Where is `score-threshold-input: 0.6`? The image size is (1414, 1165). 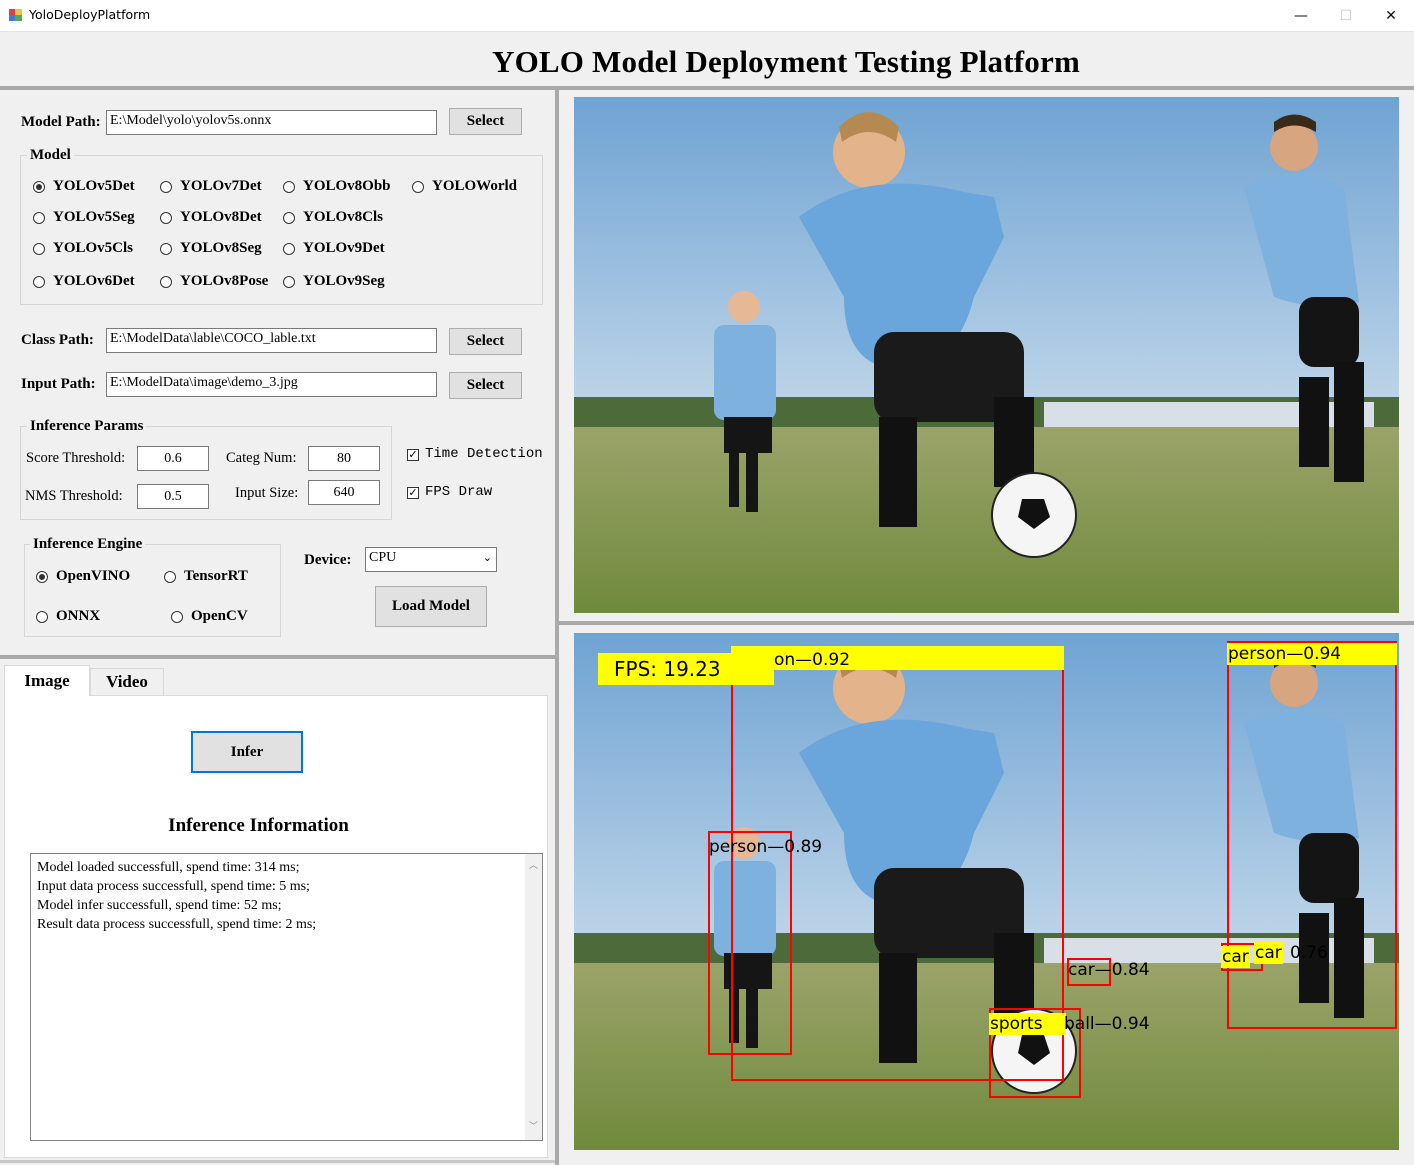 score-threshold-input: 0.6 is located at coordinates (173, 458).